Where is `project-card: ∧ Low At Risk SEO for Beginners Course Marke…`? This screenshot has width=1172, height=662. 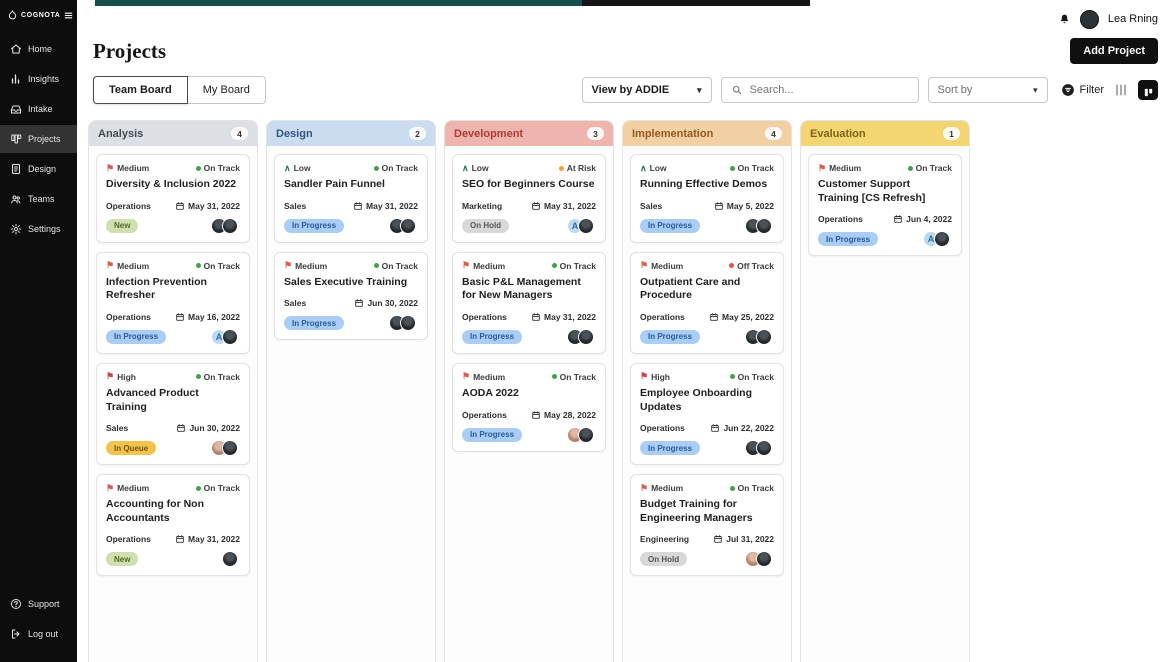
project-card: ∧ Low At Risk SEO for Beginners Course Marke… is located at coordinates (529, 198).